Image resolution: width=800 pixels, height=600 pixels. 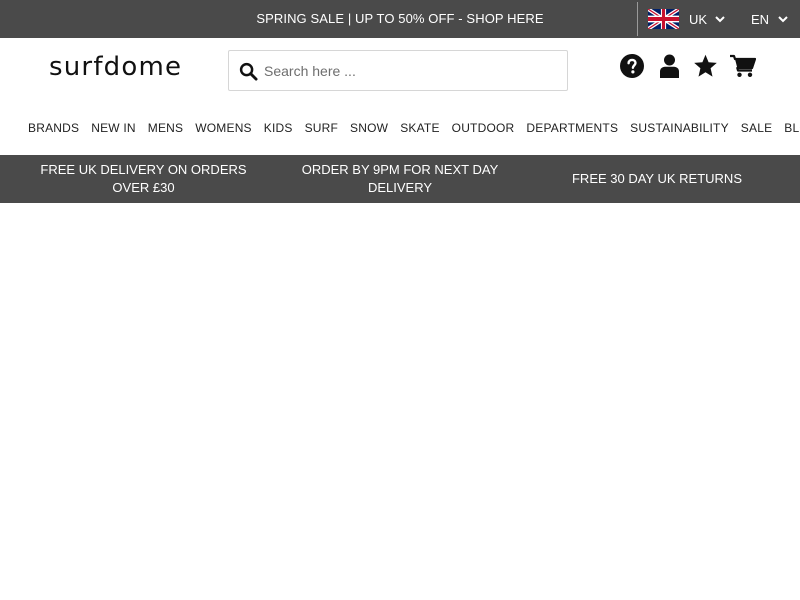 What do you see at coordinates (419, 128) in the screenshot?
I see `nav-item-skate: SKATE` at bounding box center [419, 128].